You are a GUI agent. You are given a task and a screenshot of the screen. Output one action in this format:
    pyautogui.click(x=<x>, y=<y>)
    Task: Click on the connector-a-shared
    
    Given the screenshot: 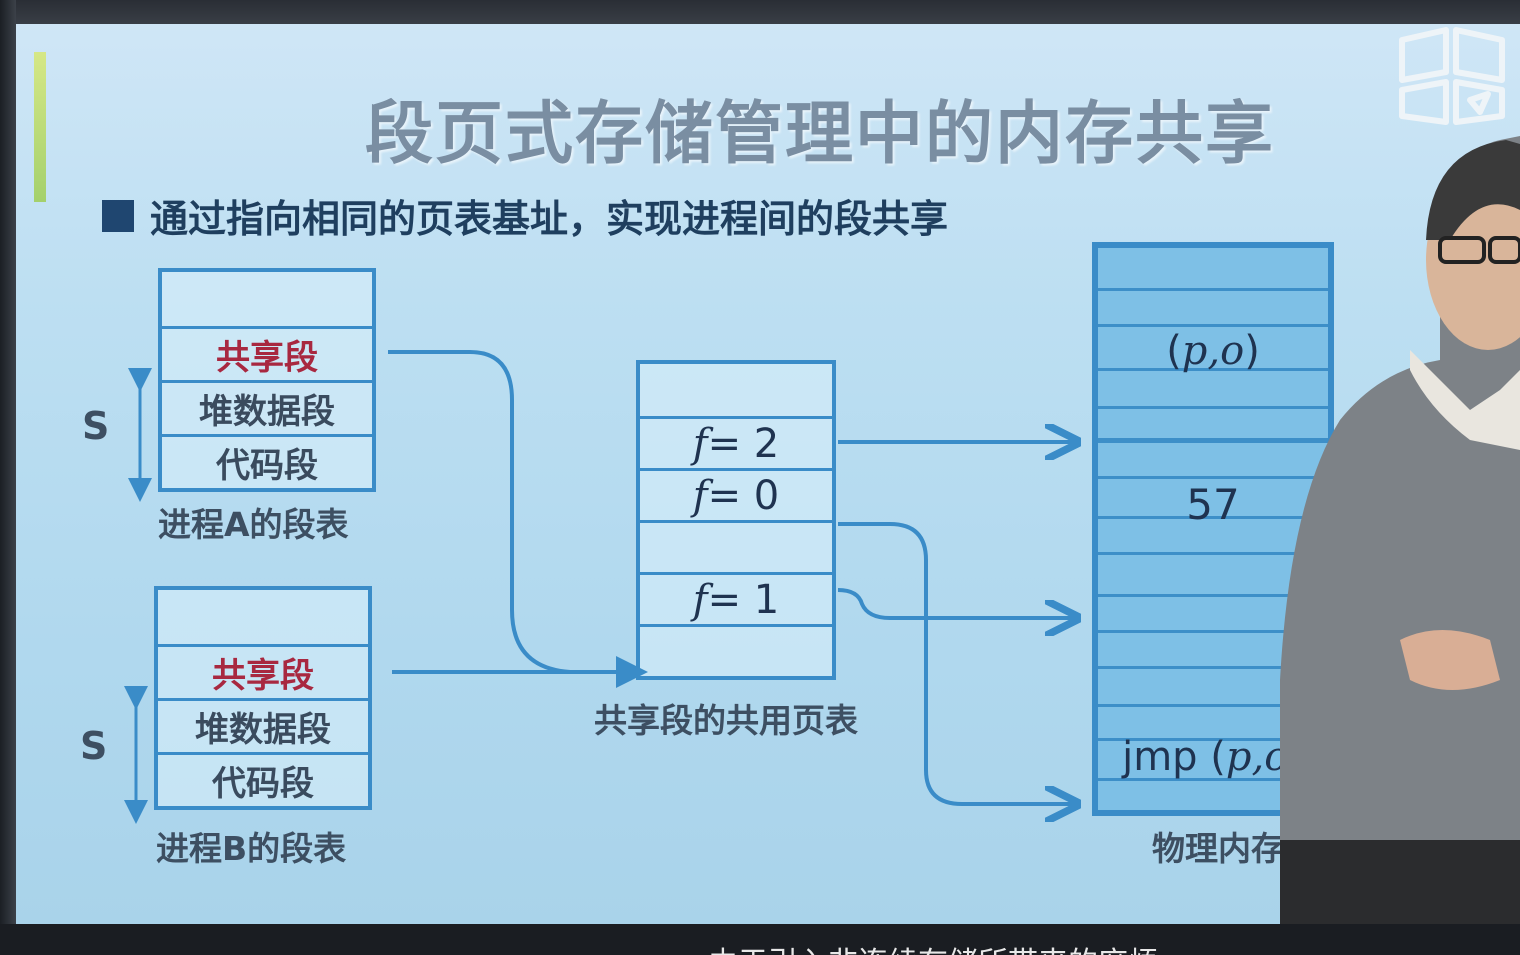 What is the action you would take?
    pyautogui.click(x=518, y=519)
    